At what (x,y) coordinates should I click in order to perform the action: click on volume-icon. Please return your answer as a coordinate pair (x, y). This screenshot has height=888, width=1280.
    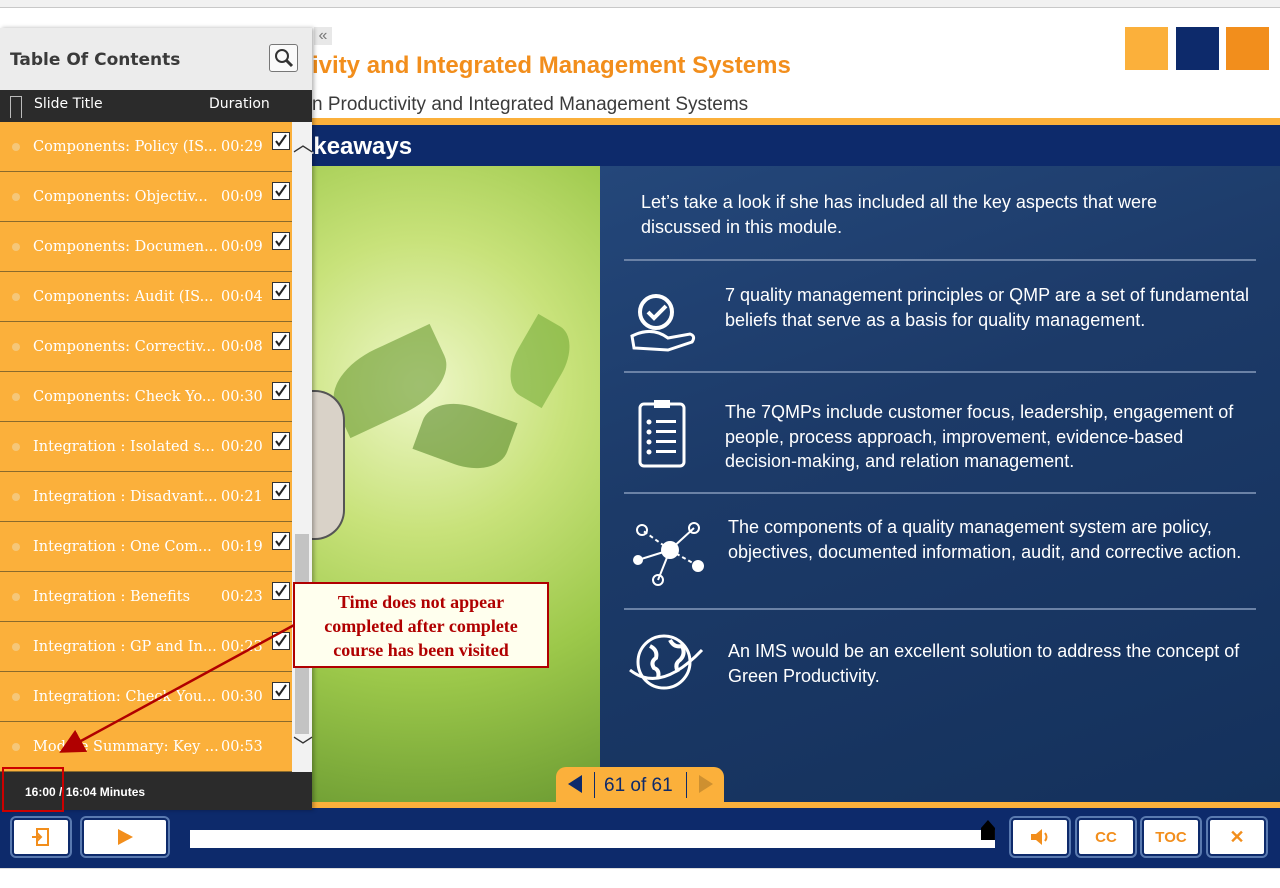
    Looking at the image, I should click on (1039, 837).